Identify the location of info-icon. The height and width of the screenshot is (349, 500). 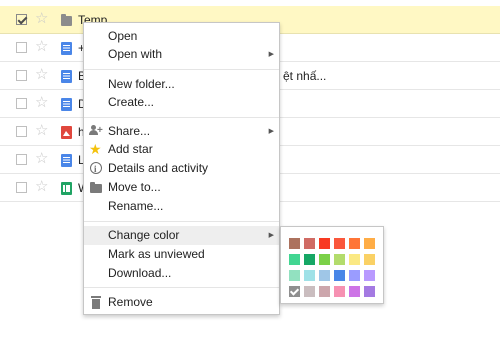
(96, 169).